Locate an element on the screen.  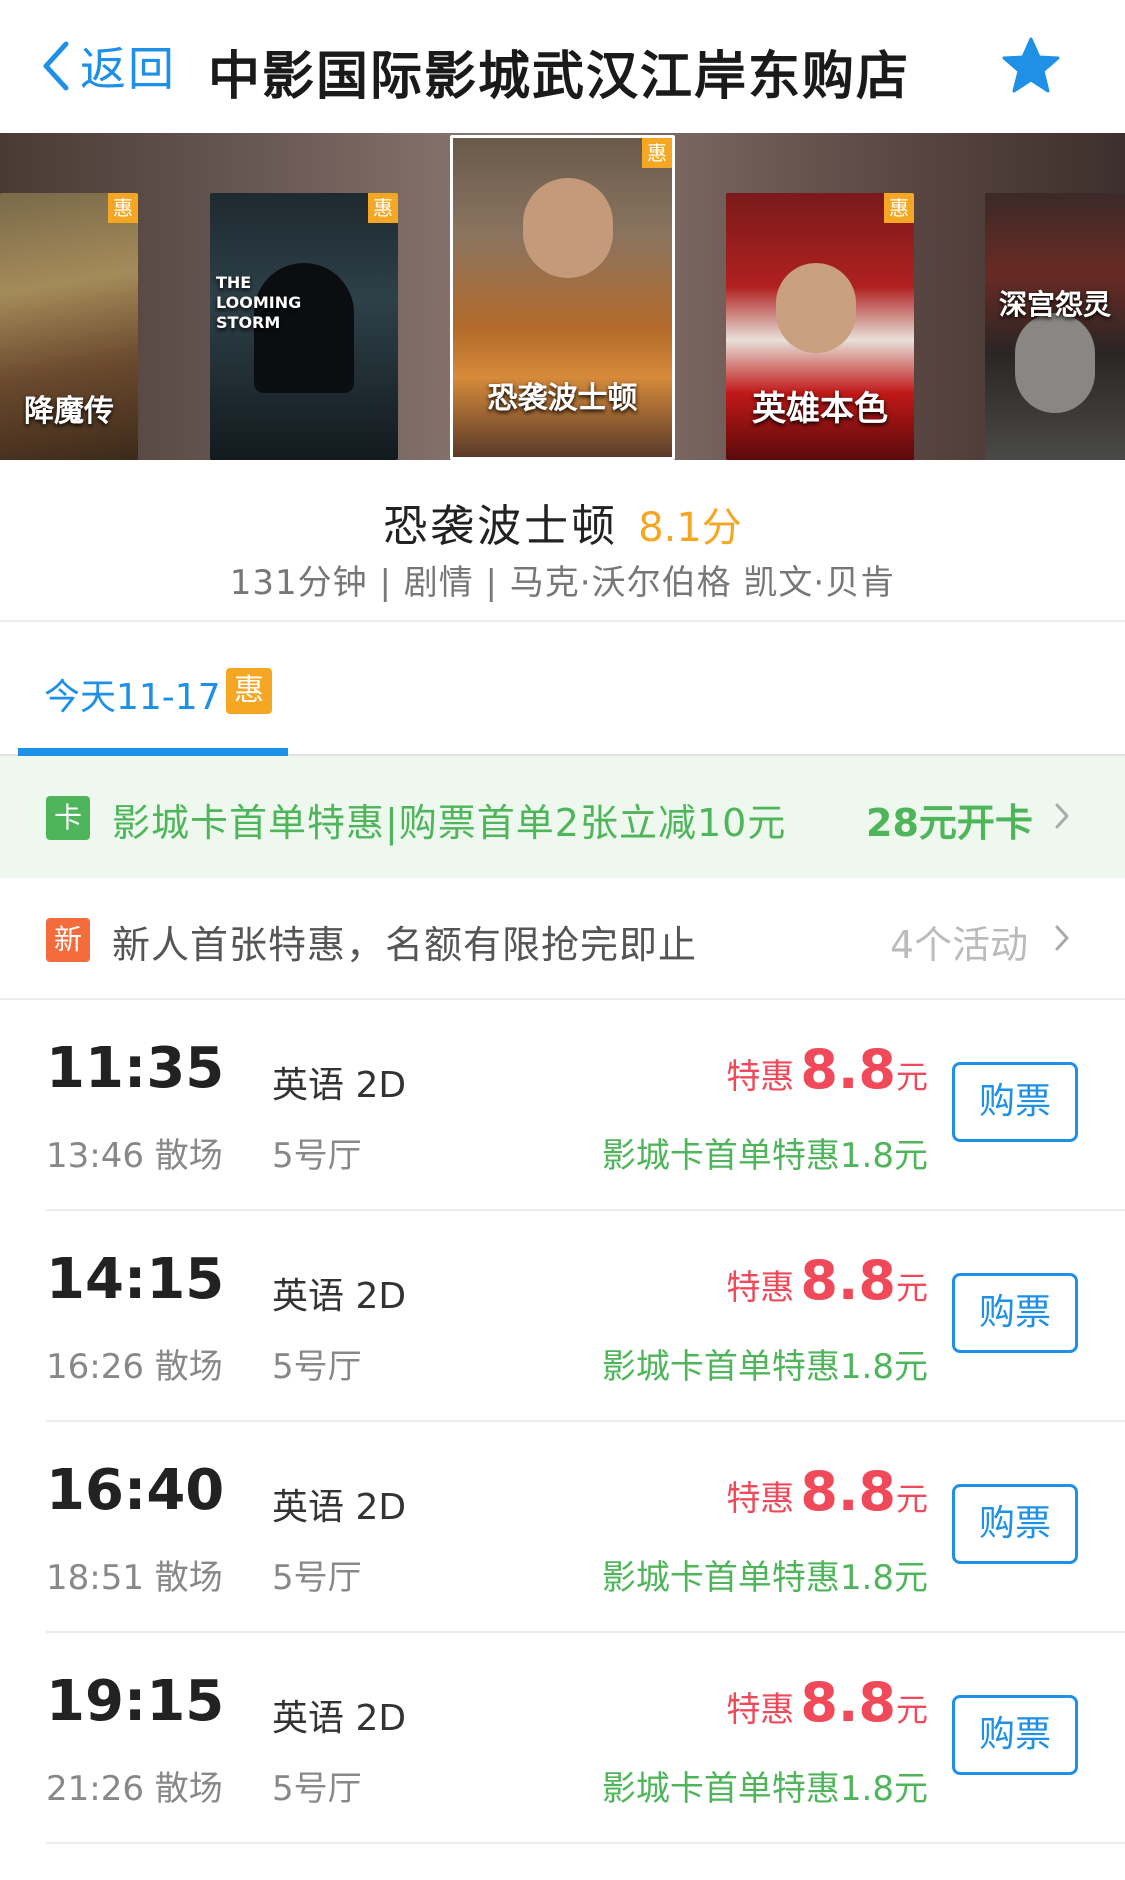
poster-caption: 恐袭波士顿 is located at coordinates (562, 398).